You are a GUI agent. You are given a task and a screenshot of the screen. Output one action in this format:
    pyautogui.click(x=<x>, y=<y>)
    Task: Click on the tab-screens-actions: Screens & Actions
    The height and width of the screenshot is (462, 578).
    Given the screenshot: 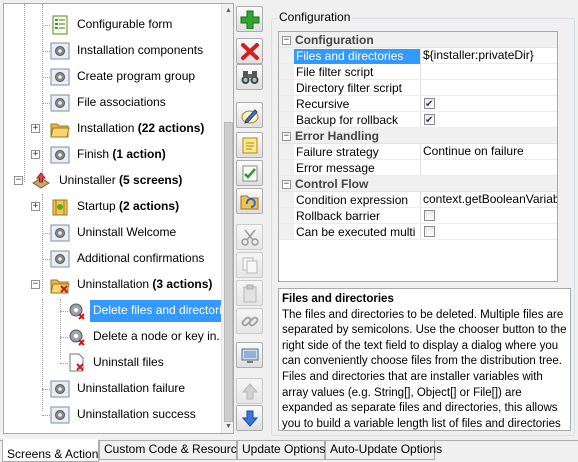 What is the action you would take?
    pyautogui.click(x=53, y=450)
    